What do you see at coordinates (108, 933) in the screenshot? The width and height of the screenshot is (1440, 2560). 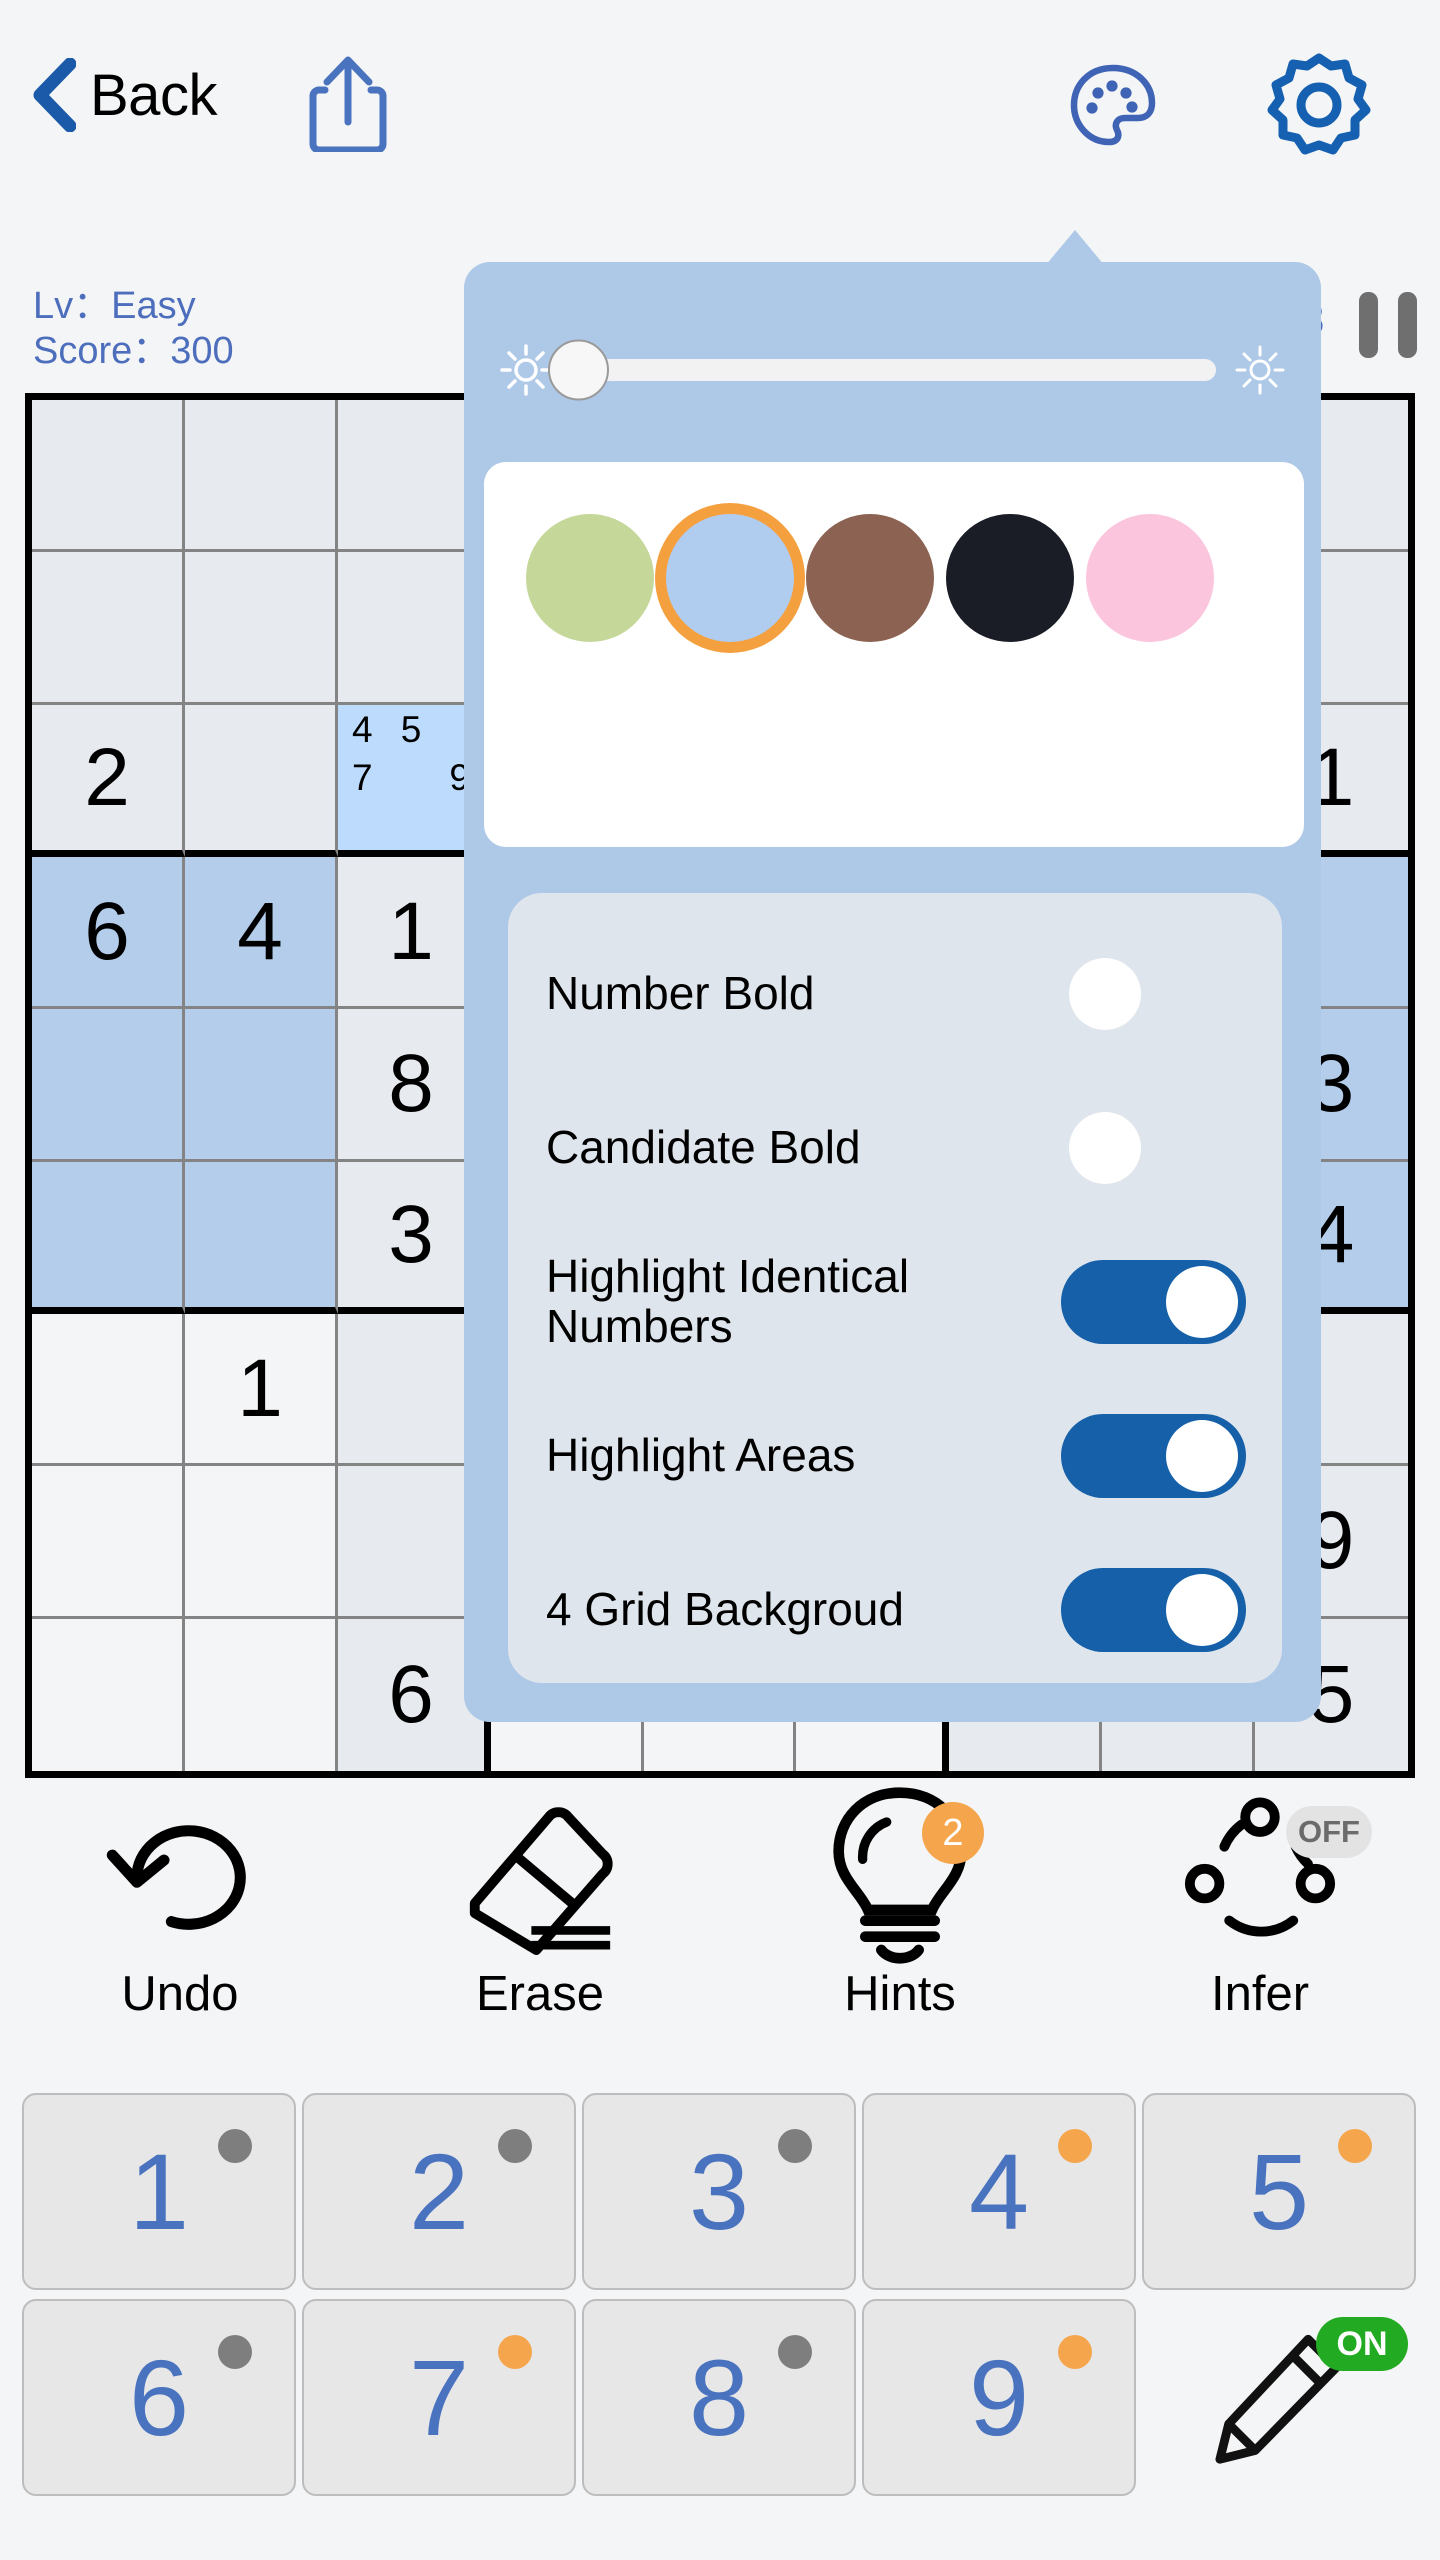 I see `sudoku-cell: 6` at bounding box center [108, 933].